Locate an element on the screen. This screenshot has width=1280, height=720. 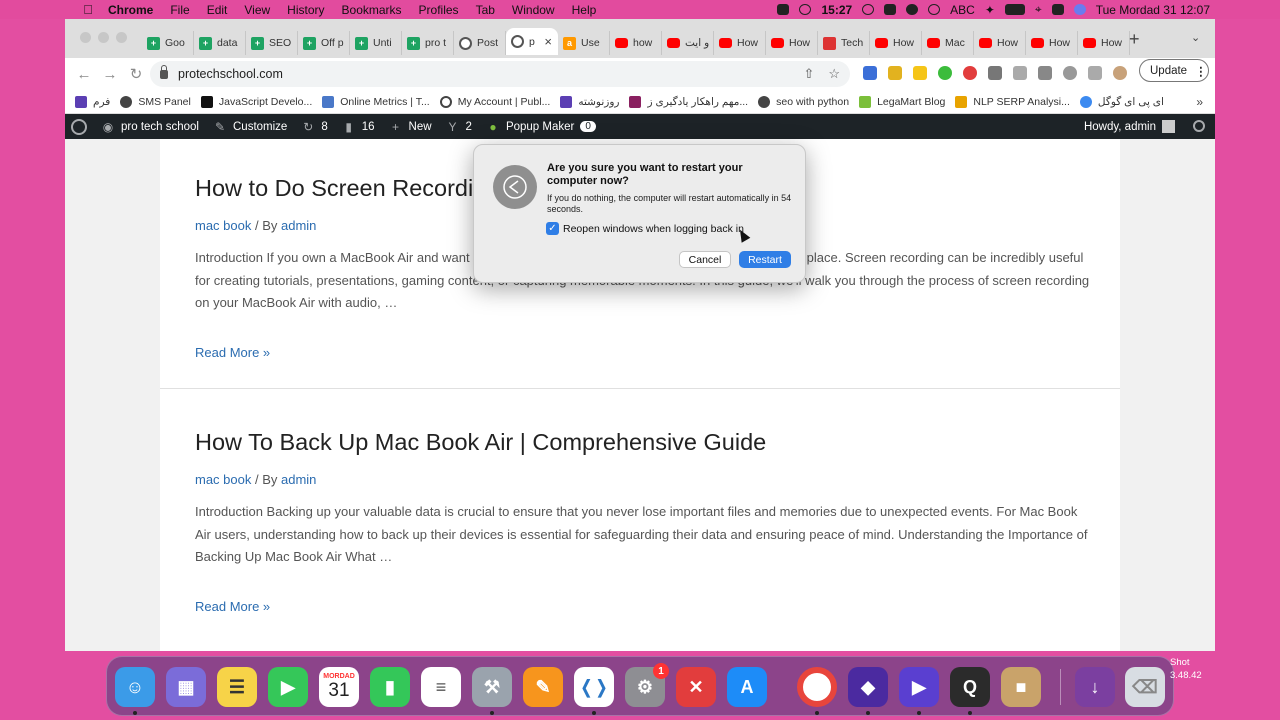
bookmark-star-icon: ☆ is located at coordinates (834, 74).